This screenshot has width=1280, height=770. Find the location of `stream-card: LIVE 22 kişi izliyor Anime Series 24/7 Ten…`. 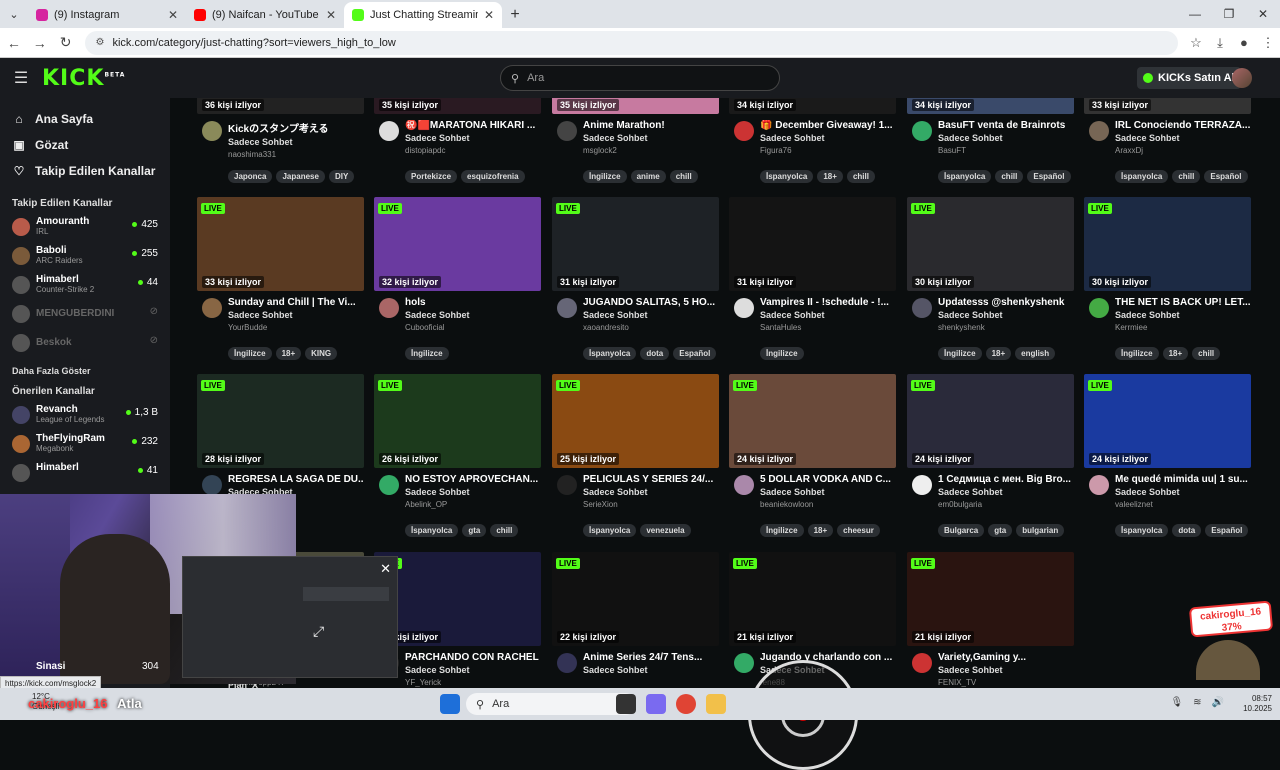

stream-card: LIVE 22 kişi izliyor Anime Series 24/7 Ten… is located at coordinates (635, 620).